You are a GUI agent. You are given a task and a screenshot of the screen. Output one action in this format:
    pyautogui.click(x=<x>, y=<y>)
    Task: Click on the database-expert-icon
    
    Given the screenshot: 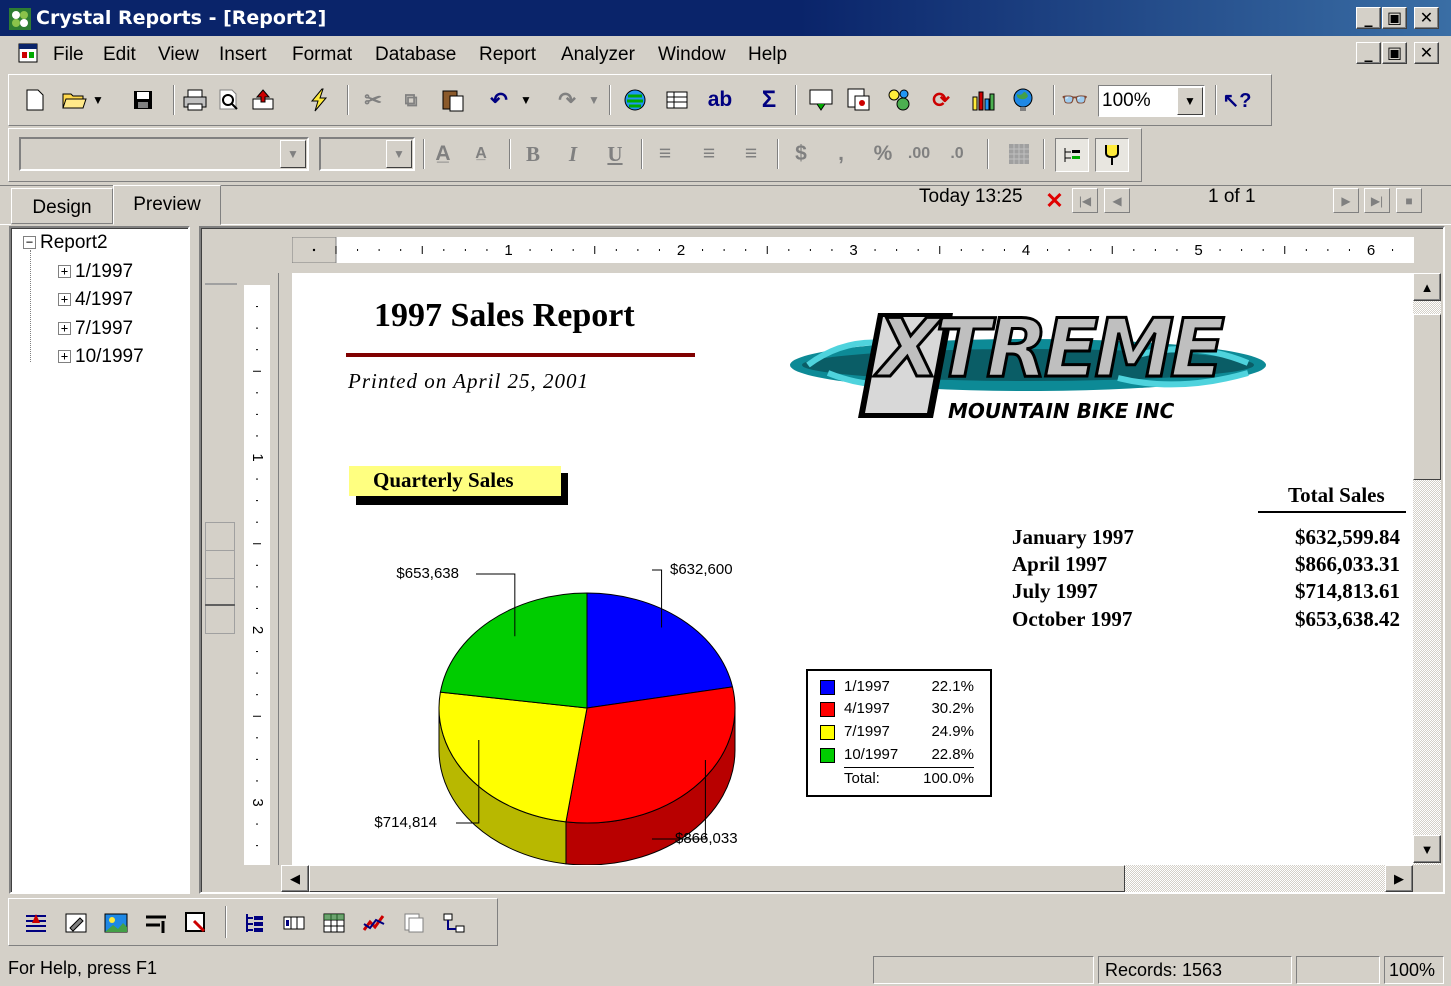 What is the action you would take?
    pyautogui.click(x=635, y=100)
    